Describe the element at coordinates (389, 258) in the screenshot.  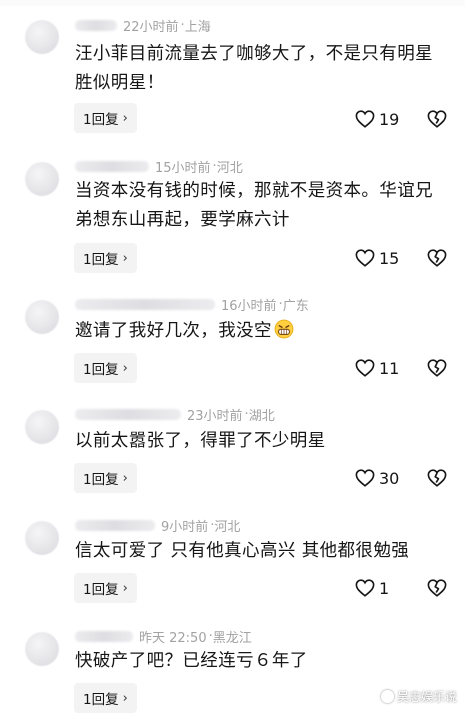
I see `like-count: 15` at that location.